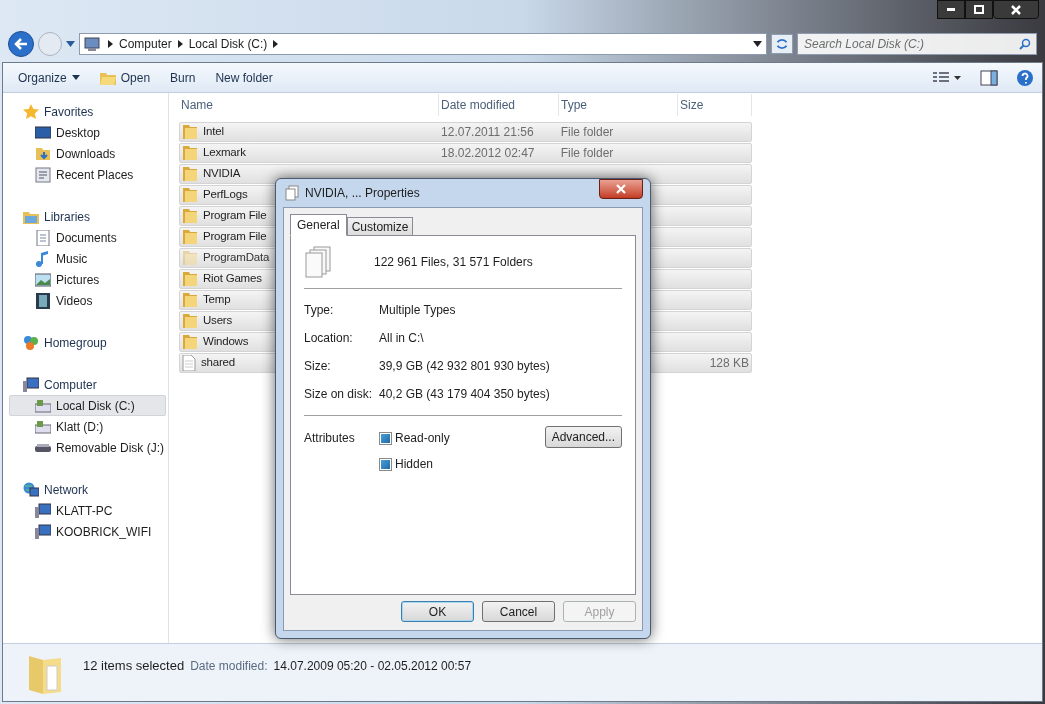  What do you see at coordinates (88, 384) in the screenshot?
I see `sidebar-header: Computer` at bounding box center [88, 384].